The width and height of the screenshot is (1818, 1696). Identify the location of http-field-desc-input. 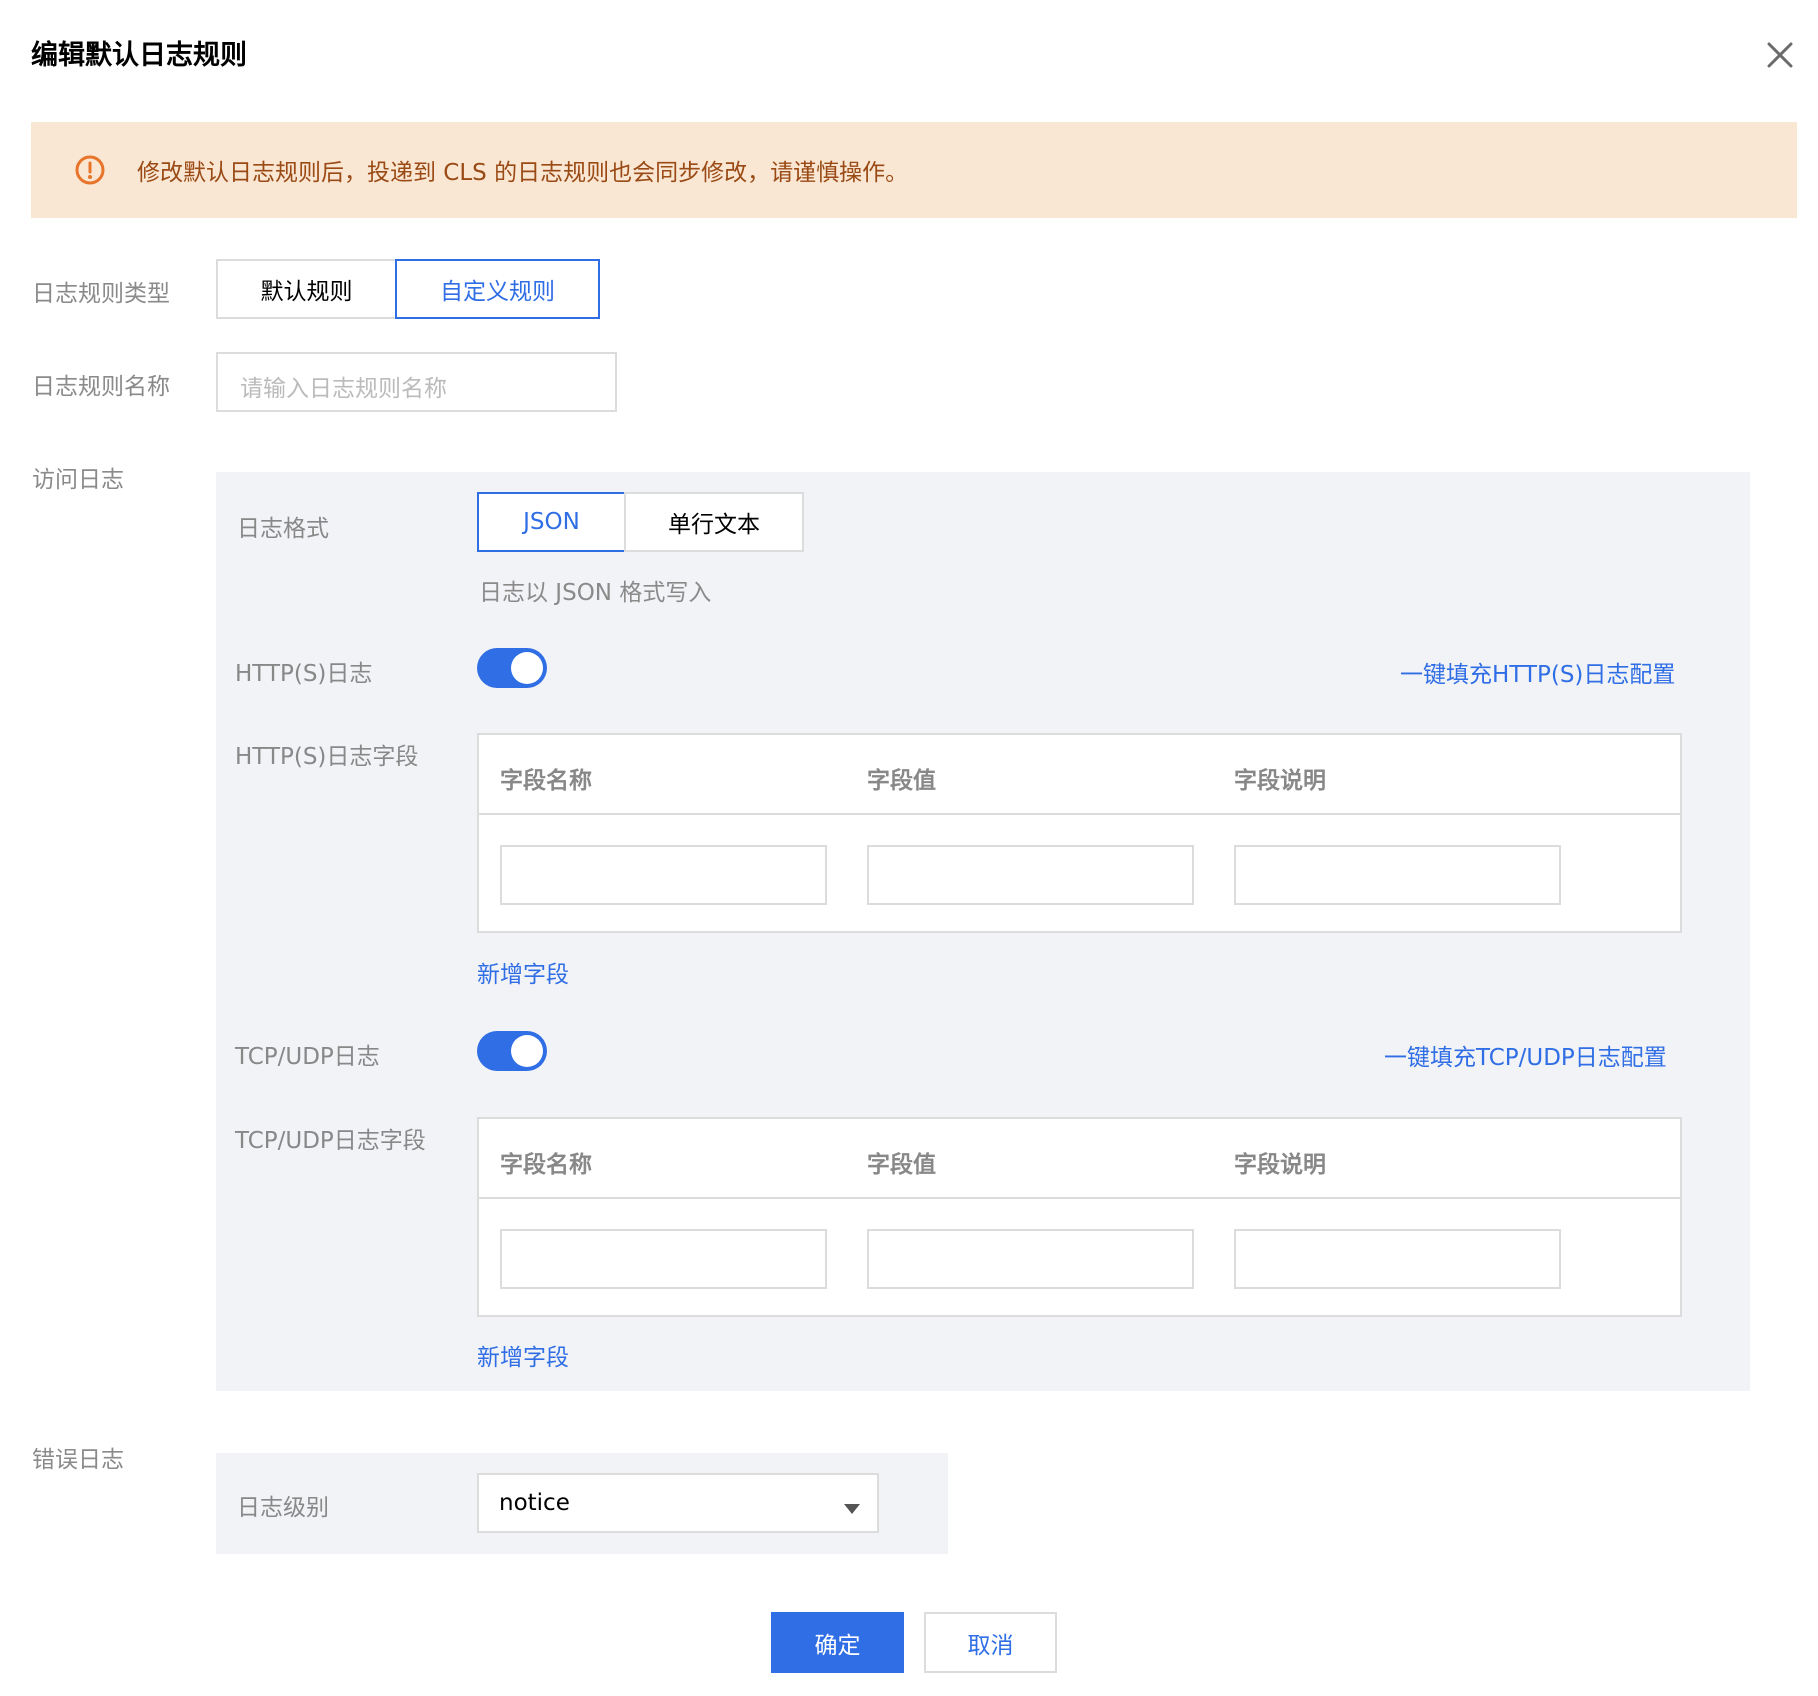
(1397, 875).